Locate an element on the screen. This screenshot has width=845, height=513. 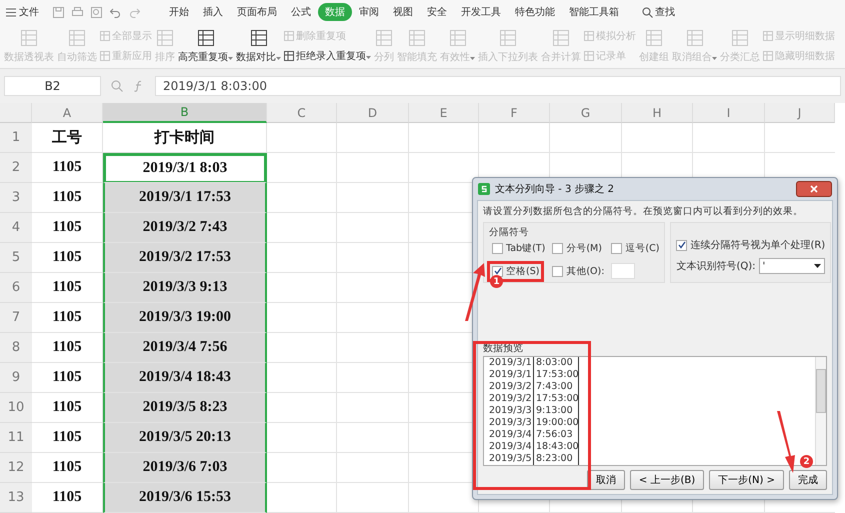
preview-cell-text: 8:03:00 is located at coordinates (555, 363).